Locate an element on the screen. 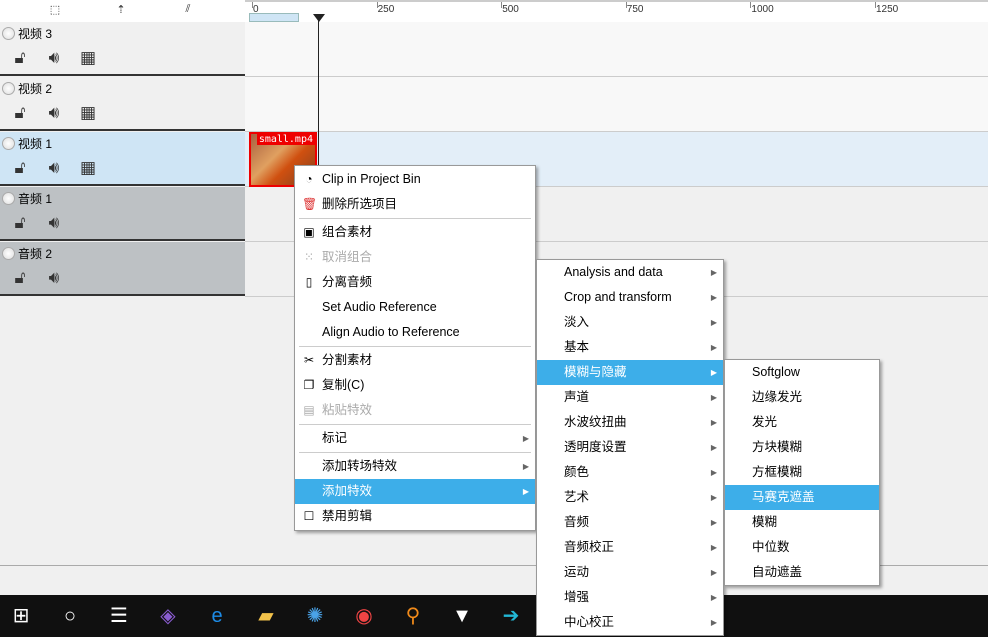 The height and width of the screenshot is (637, 988). chrome-icon: ◉ is located at coordinates (364, 616).